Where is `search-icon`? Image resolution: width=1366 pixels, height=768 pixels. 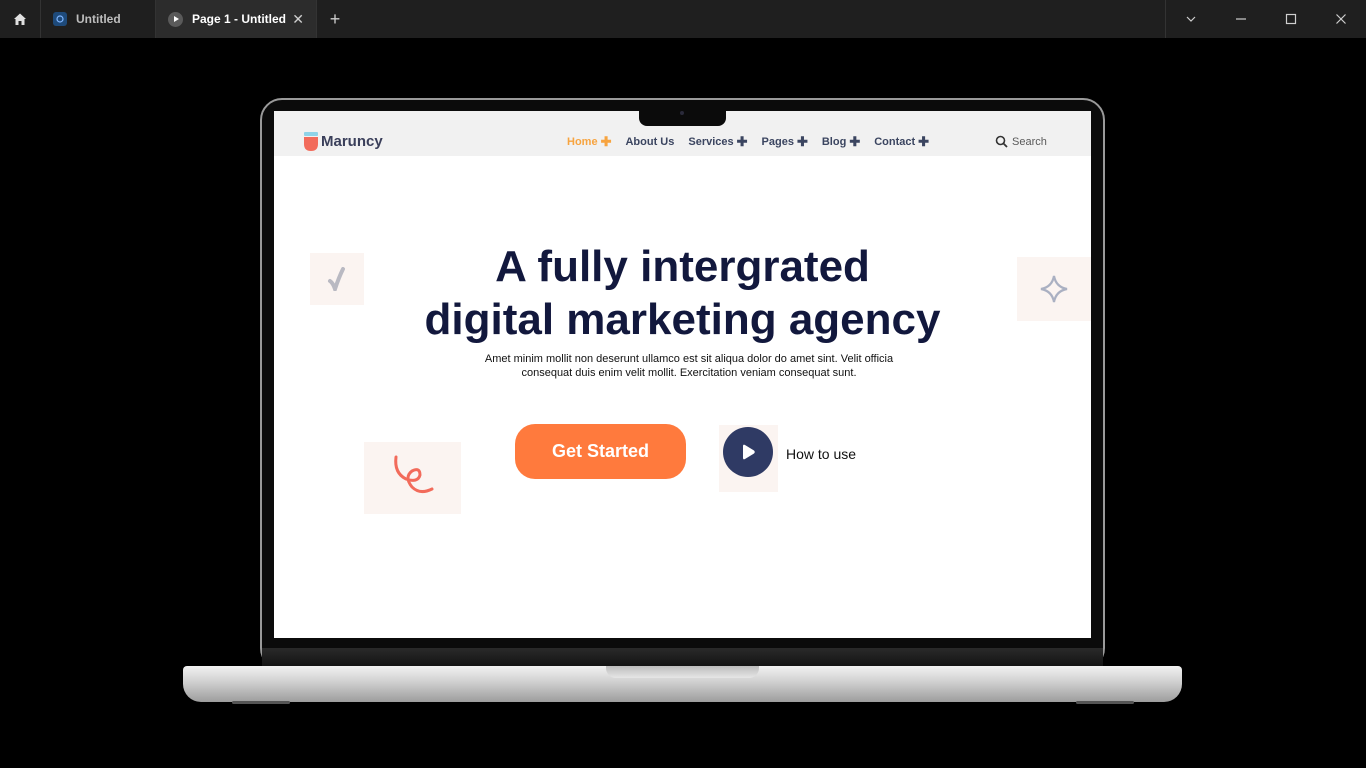
search-icon is located at coordinates (1001, 141).